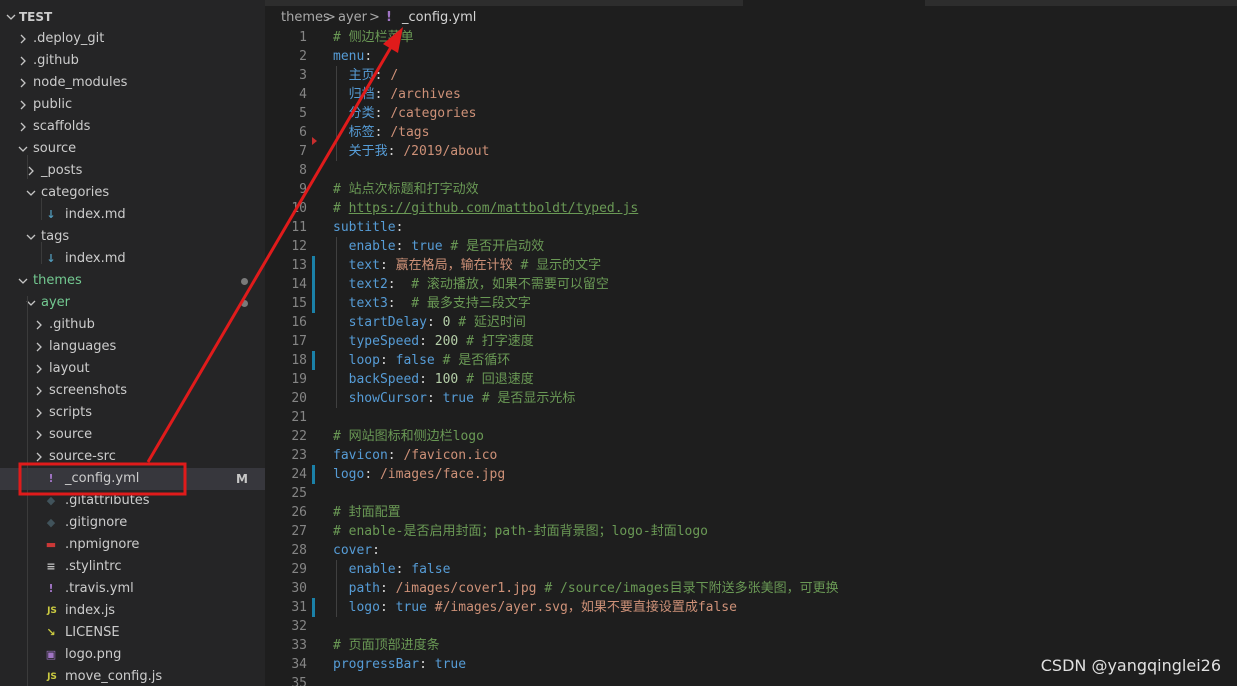 The width and height of the screenshot is (1237, 686). Describe the element at coordinates (751, 151) in the screenshot. I see `code-line: 7 关于我: /2019/about` at that location.